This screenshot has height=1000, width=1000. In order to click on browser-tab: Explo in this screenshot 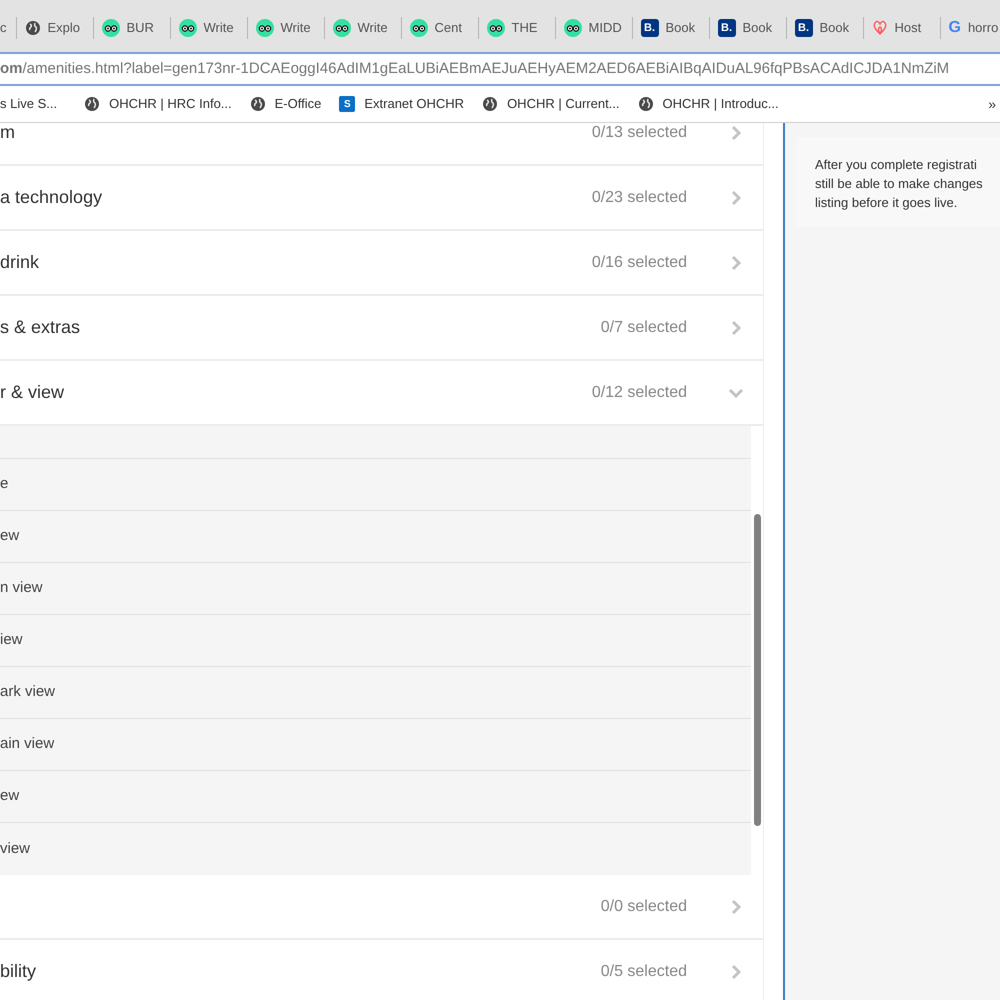, I will do `click(54, 28)`.